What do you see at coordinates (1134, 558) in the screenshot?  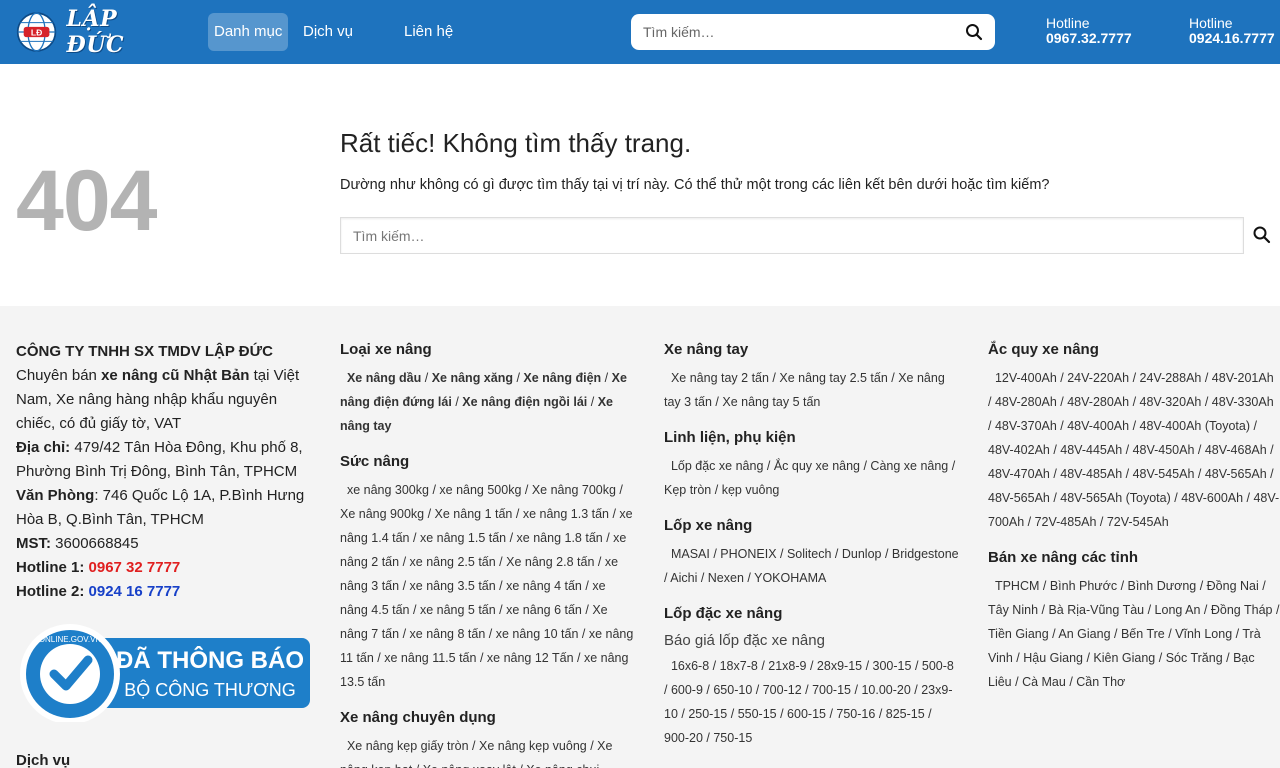 I see `footer-section-title: Bán xe nâng các tỉnh` at bounding box center [1134, 558].